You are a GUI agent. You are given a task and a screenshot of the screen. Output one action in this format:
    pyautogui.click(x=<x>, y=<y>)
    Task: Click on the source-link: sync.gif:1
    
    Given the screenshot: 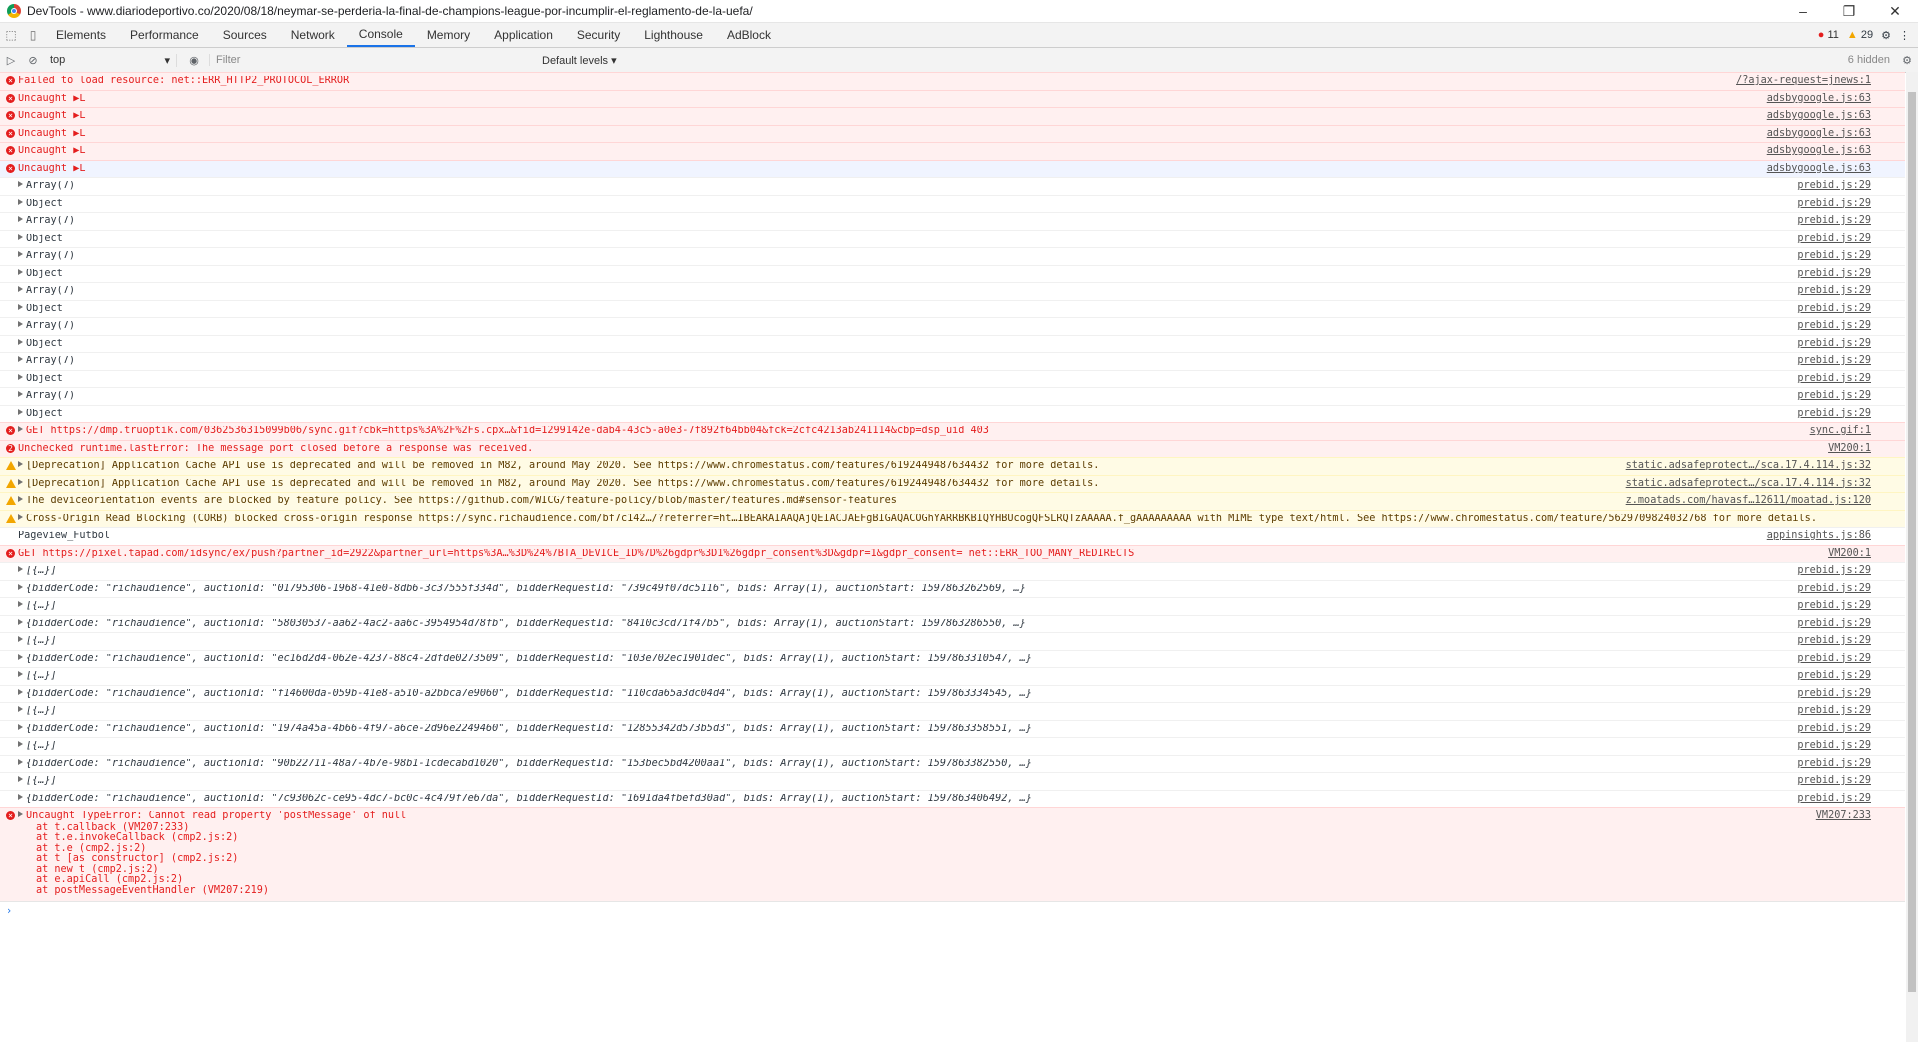 What is the action you would take?
    pyautogui.click(x=1857, y=431)
    